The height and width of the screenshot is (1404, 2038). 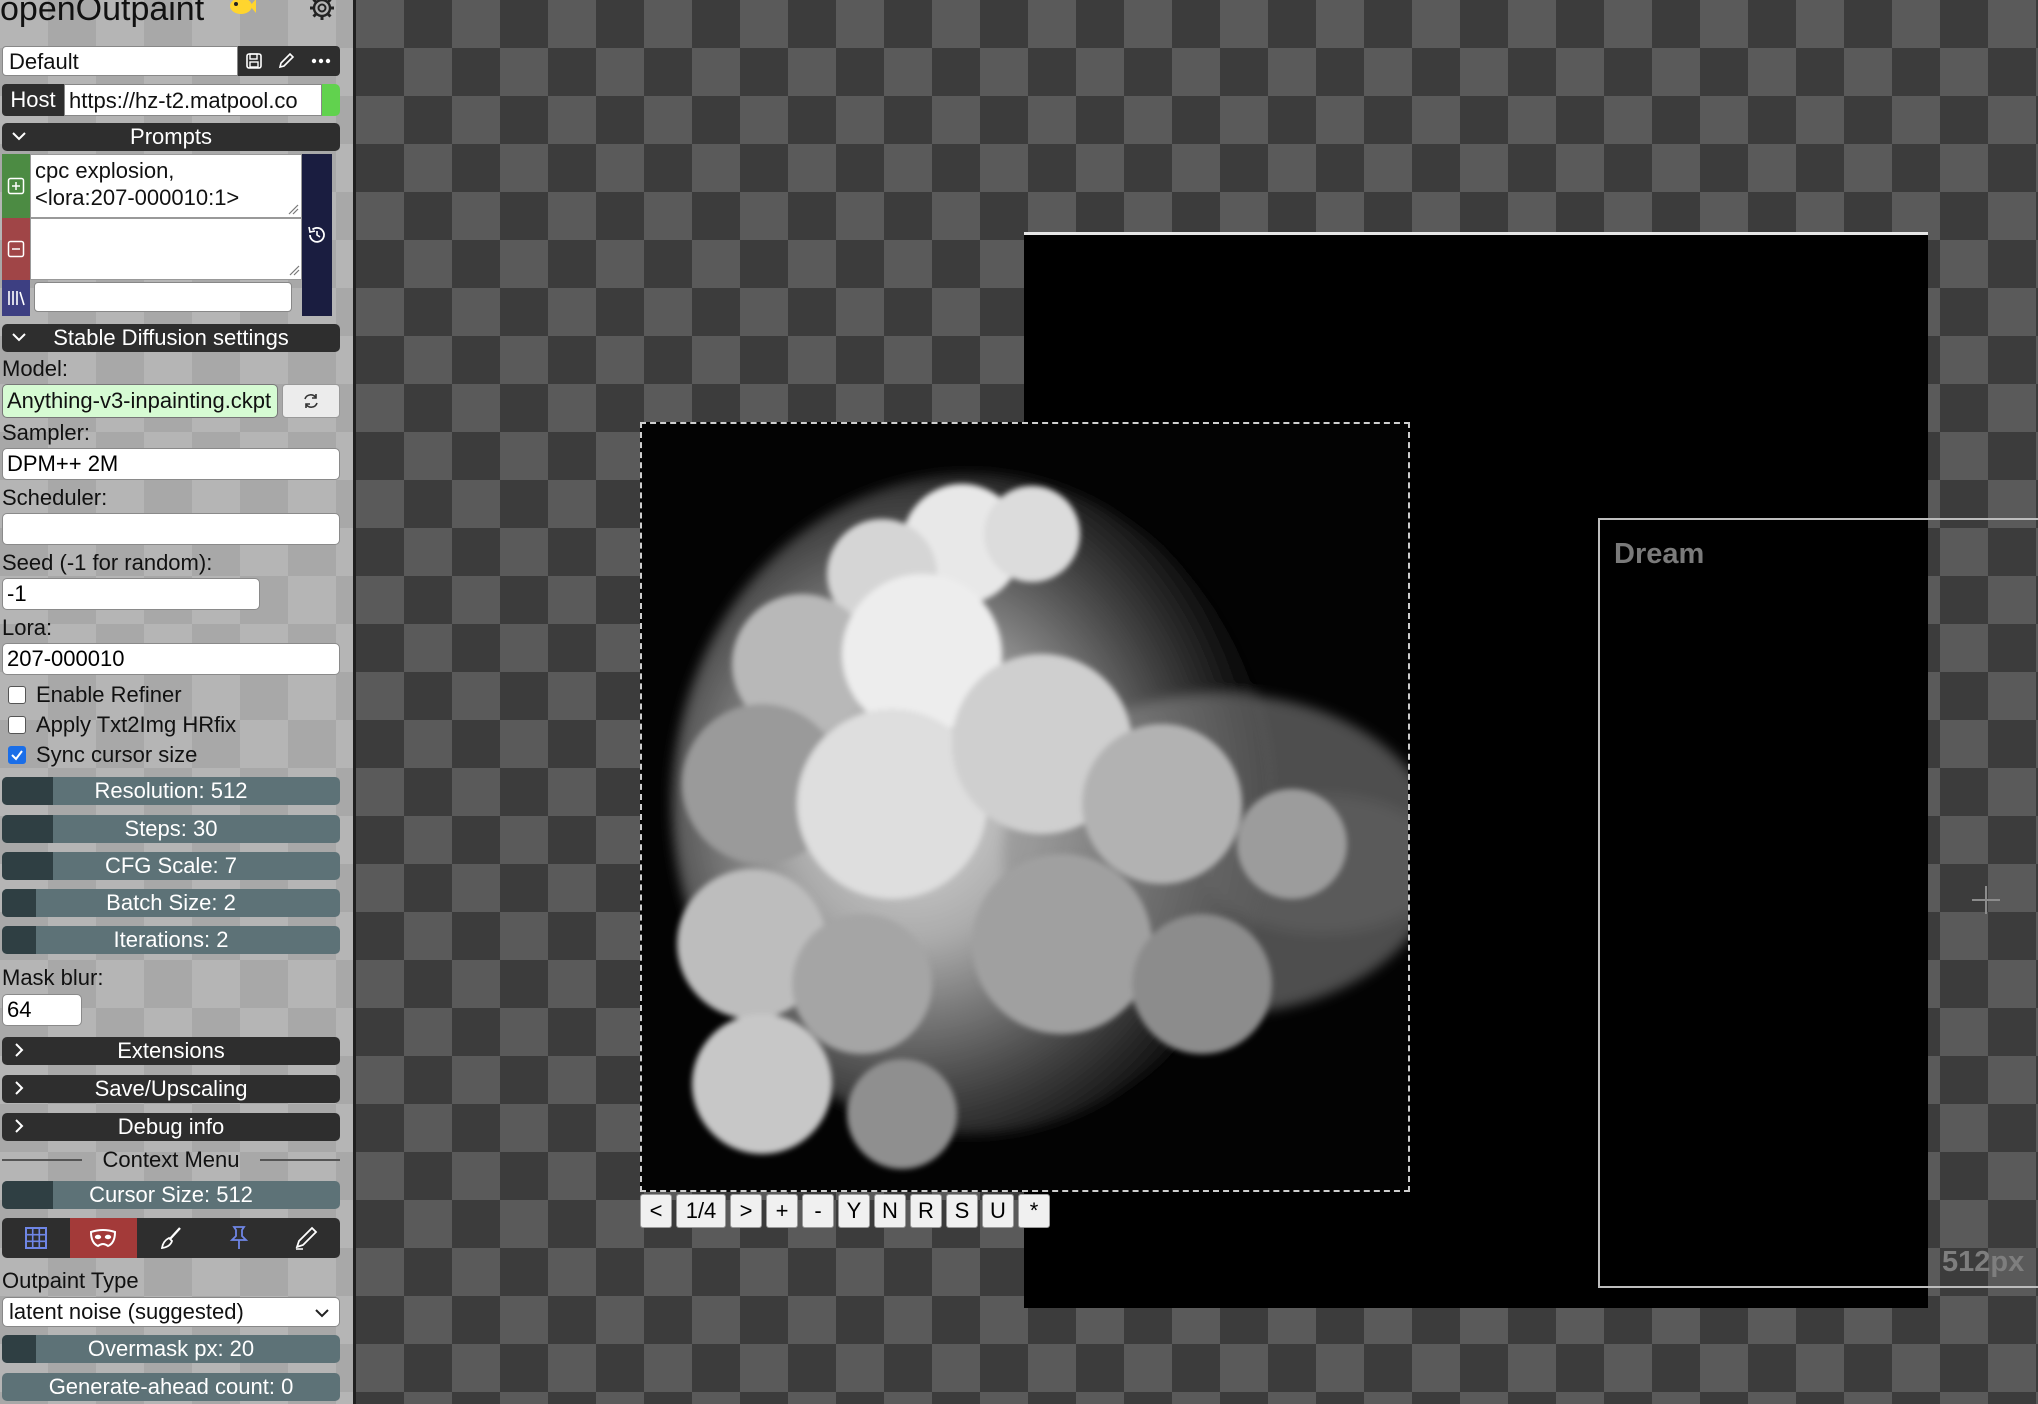 I want to click on prompts-section-label: Prompts, so click(x=171, y=136).